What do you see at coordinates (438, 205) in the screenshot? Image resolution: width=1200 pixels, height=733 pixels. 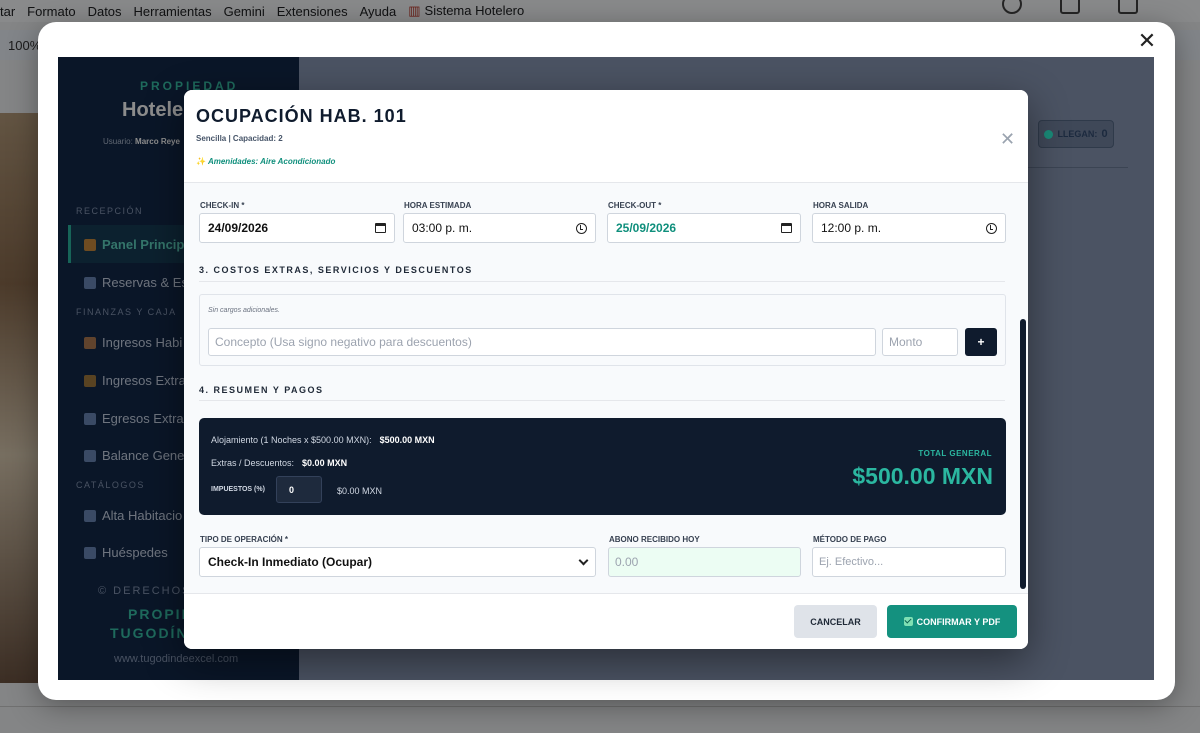 I see `hora-estimada-label: HORA ESTIMADA` at bounding box center [438, 205].